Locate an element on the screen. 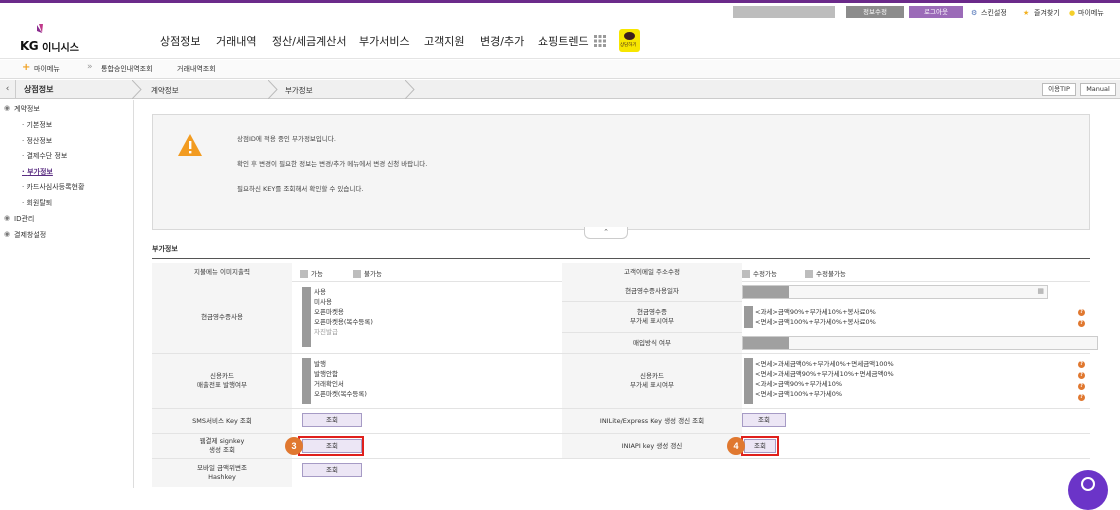  warning-icon is located at coordinates (190, 145).